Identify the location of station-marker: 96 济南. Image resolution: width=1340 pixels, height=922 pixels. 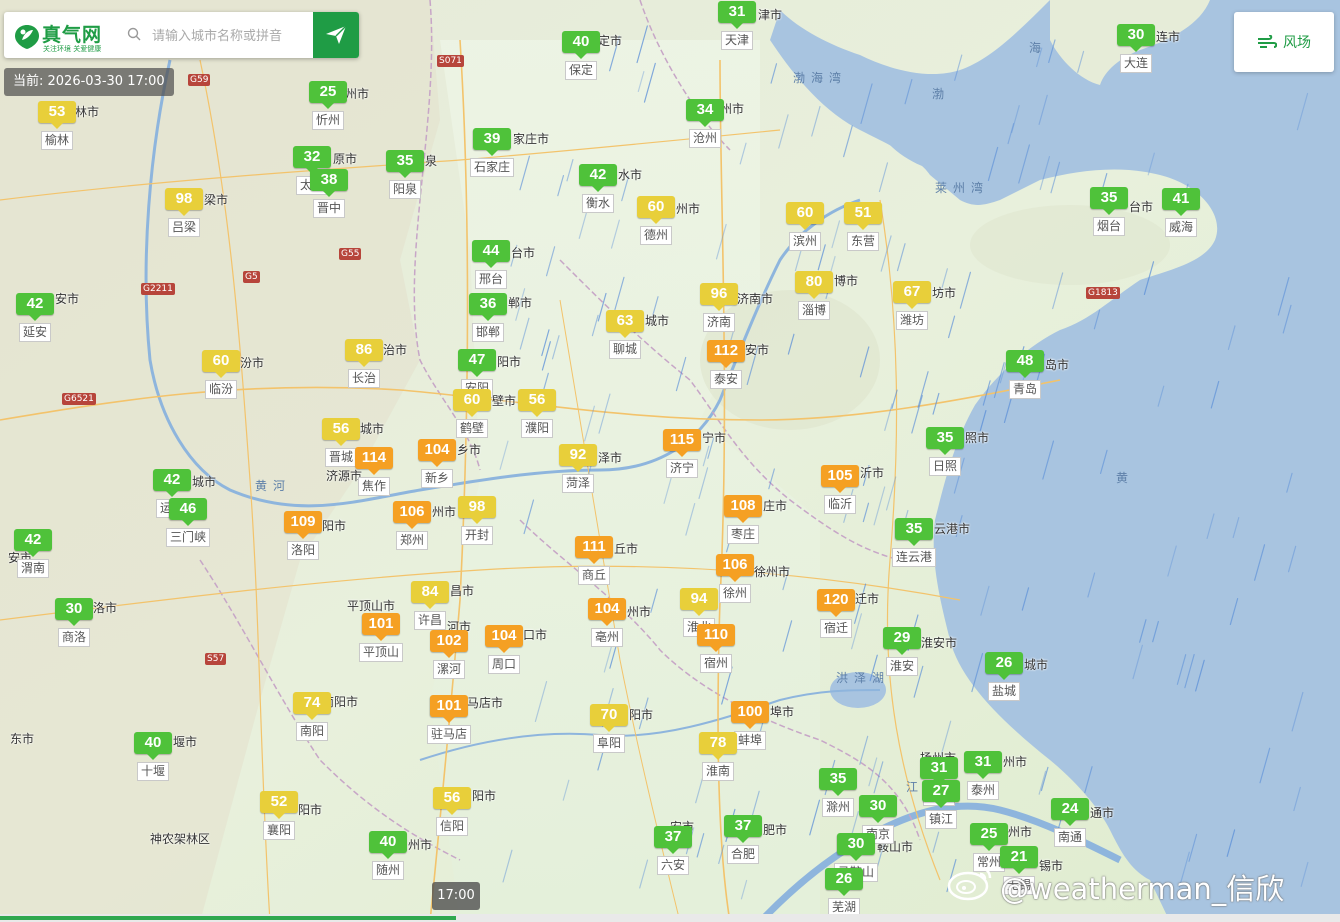
(719, 307).